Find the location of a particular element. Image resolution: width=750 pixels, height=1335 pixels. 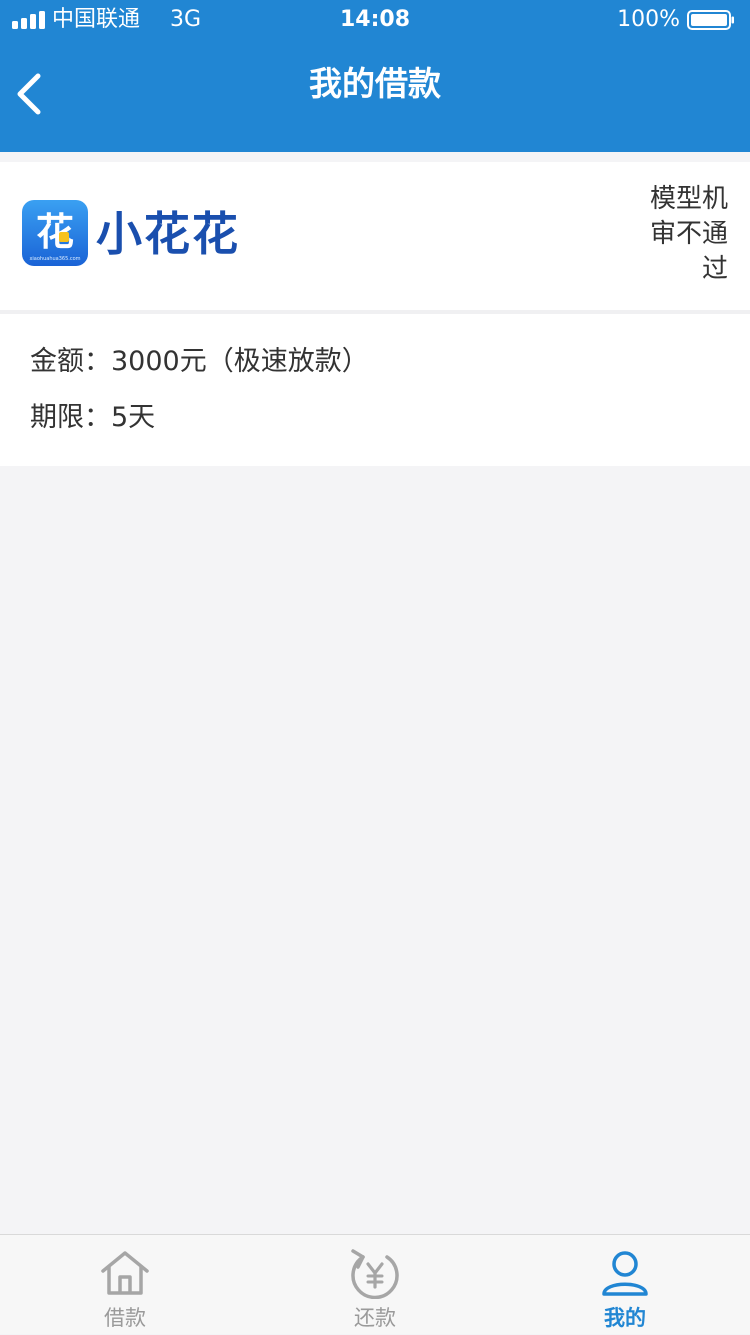

tab-mine-label: 我的 is located at coordinates (625, 1318).